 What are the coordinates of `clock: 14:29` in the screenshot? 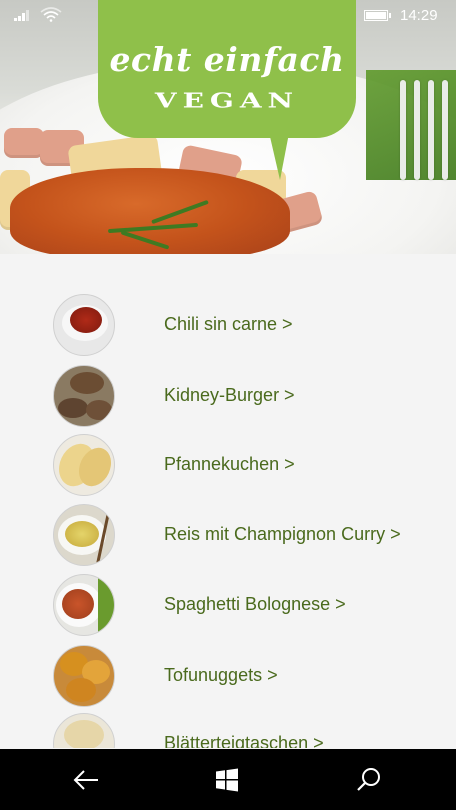 It's located at (419, 15).